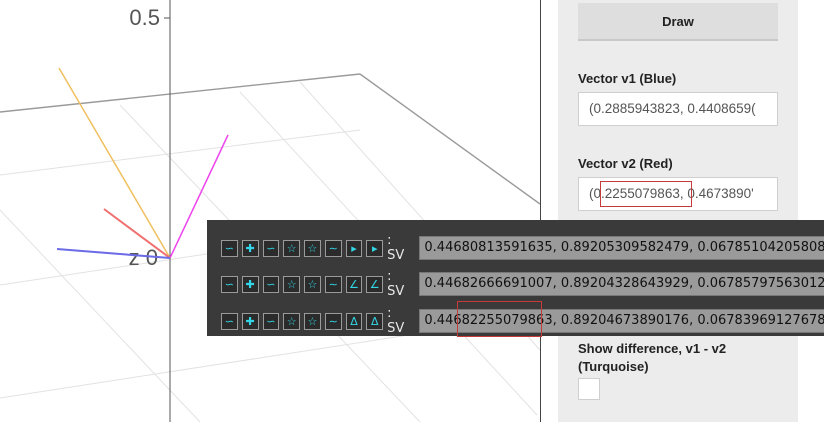 The image size is (824, 422). Describe the element at coordinates (375, 321) in the screenshot. I see `chart-8-icon: Δ` at that location.